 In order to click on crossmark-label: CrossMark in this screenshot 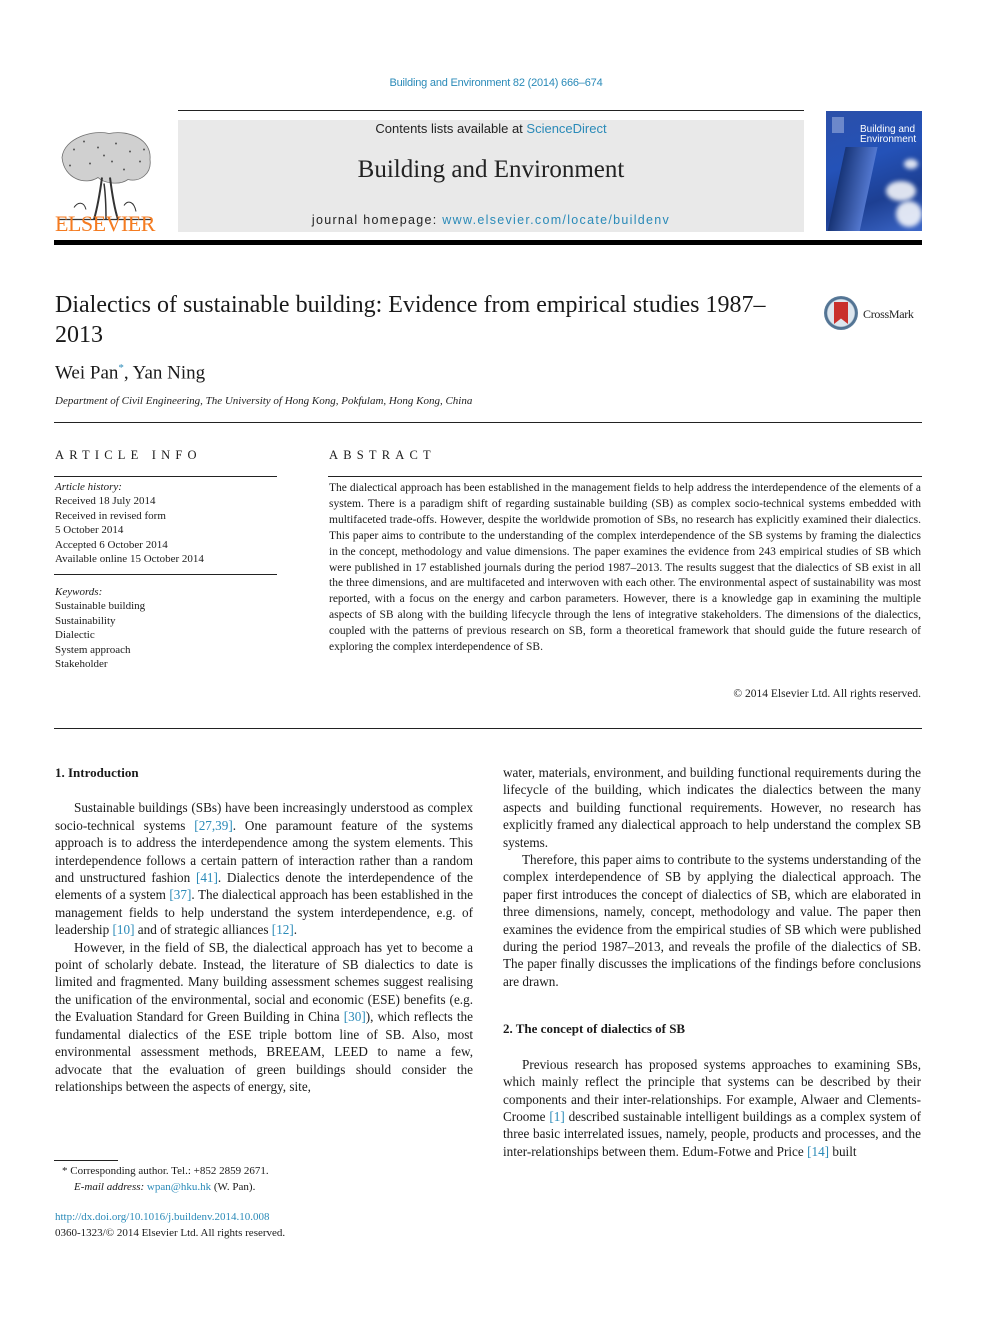, I will do `click(888, 314)`.